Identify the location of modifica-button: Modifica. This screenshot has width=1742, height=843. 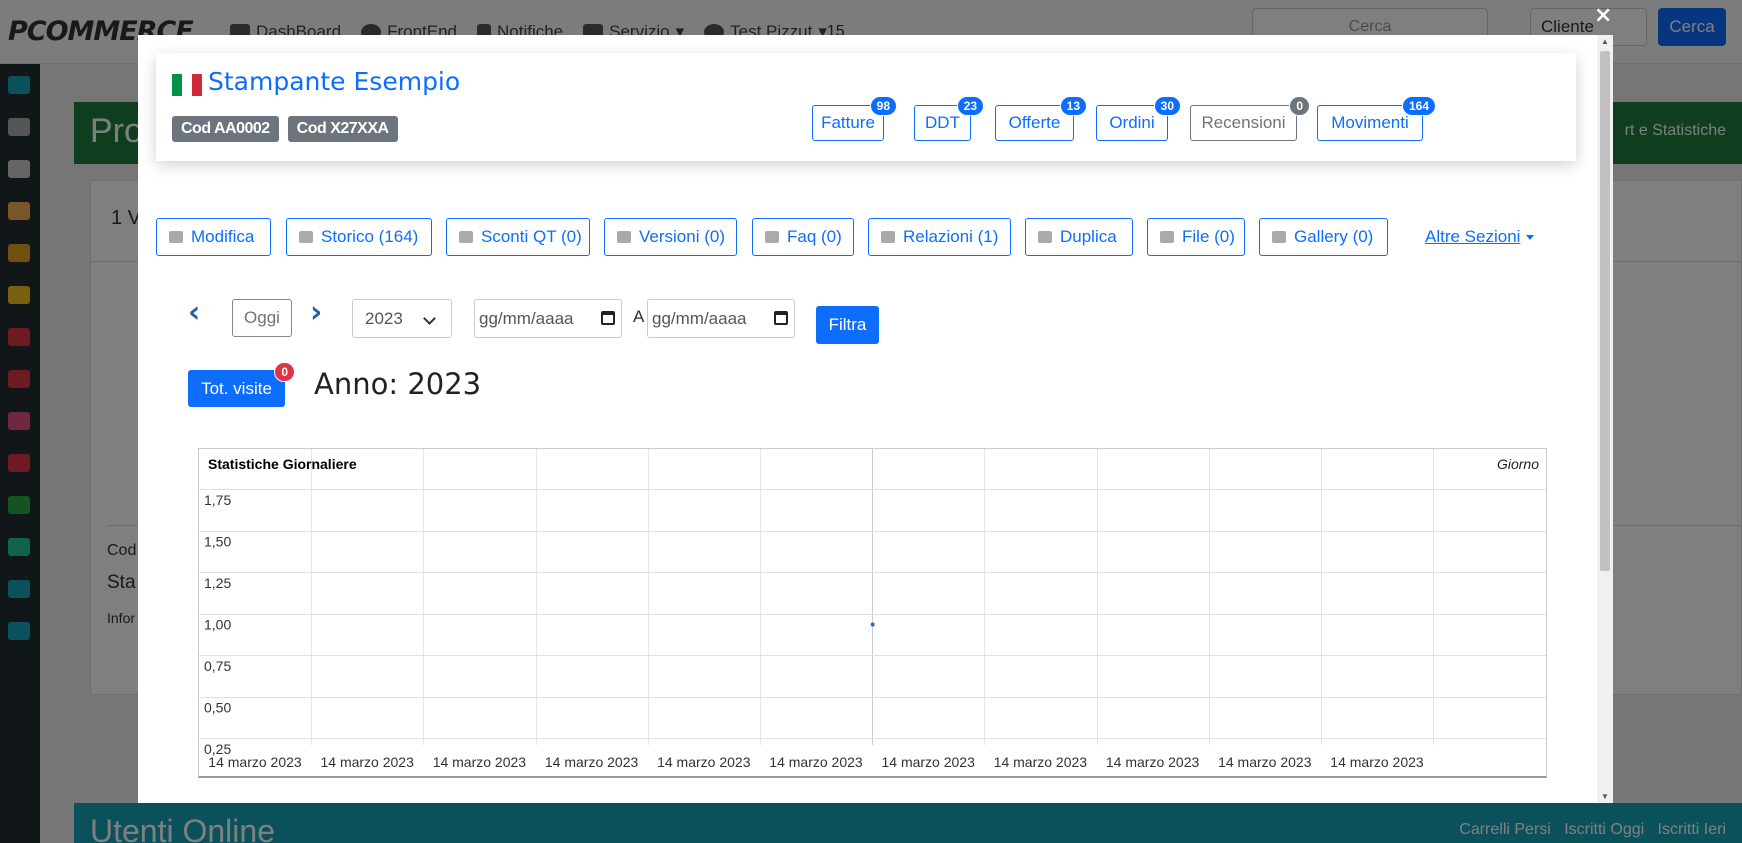
(213, 237).